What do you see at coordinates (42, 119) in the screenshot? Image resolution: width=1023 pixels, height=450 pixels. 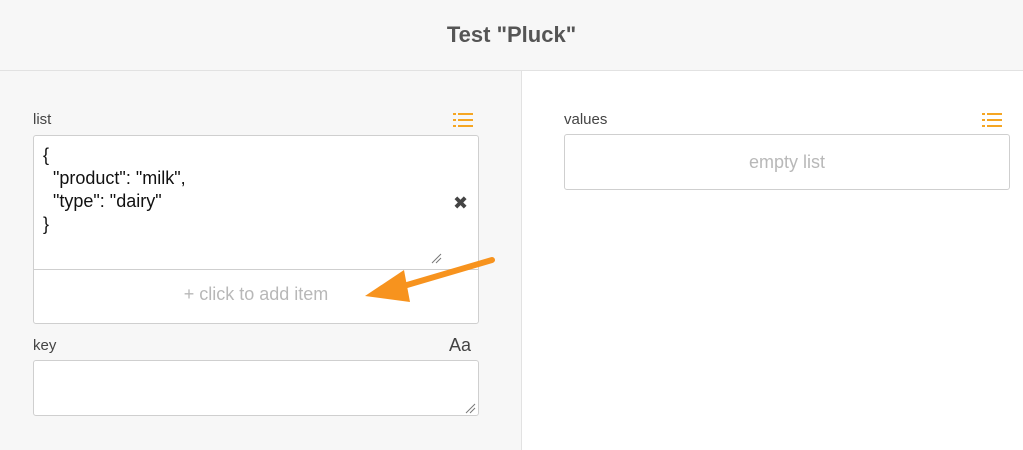 I see `list-label: list` at bounding box center [42, 119].